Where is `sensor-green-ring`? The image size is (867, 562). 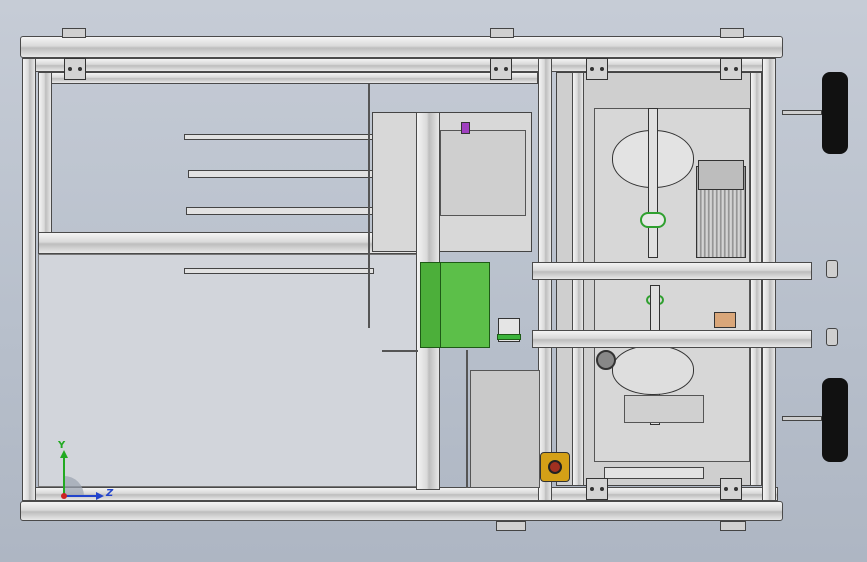 sensor-green-ring is located at coordinates (509, 337).